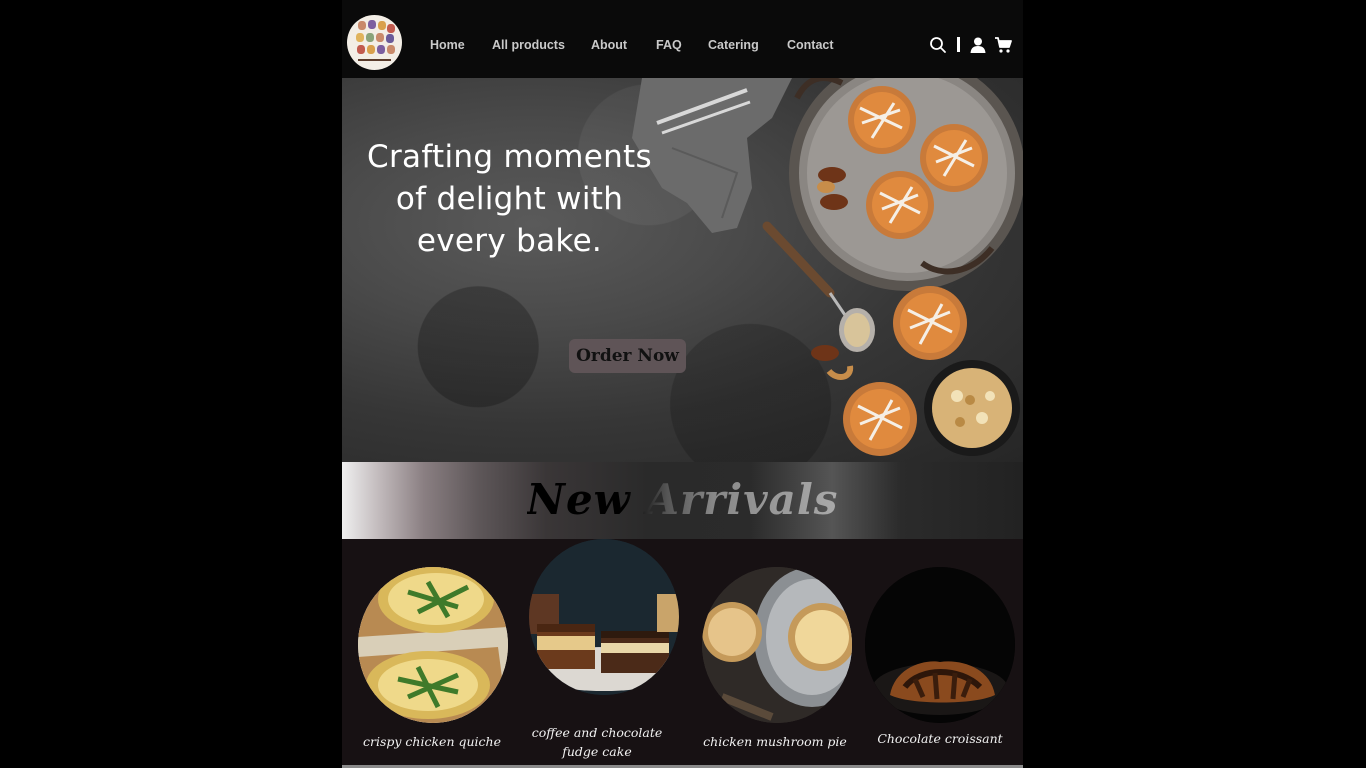 Image resolution: width=1366 pixels, height=768 pixels. What do you see at coordinates (940, 645) in the screenshot?
I see `product-image-croissant` at bounding box center [940, 645].